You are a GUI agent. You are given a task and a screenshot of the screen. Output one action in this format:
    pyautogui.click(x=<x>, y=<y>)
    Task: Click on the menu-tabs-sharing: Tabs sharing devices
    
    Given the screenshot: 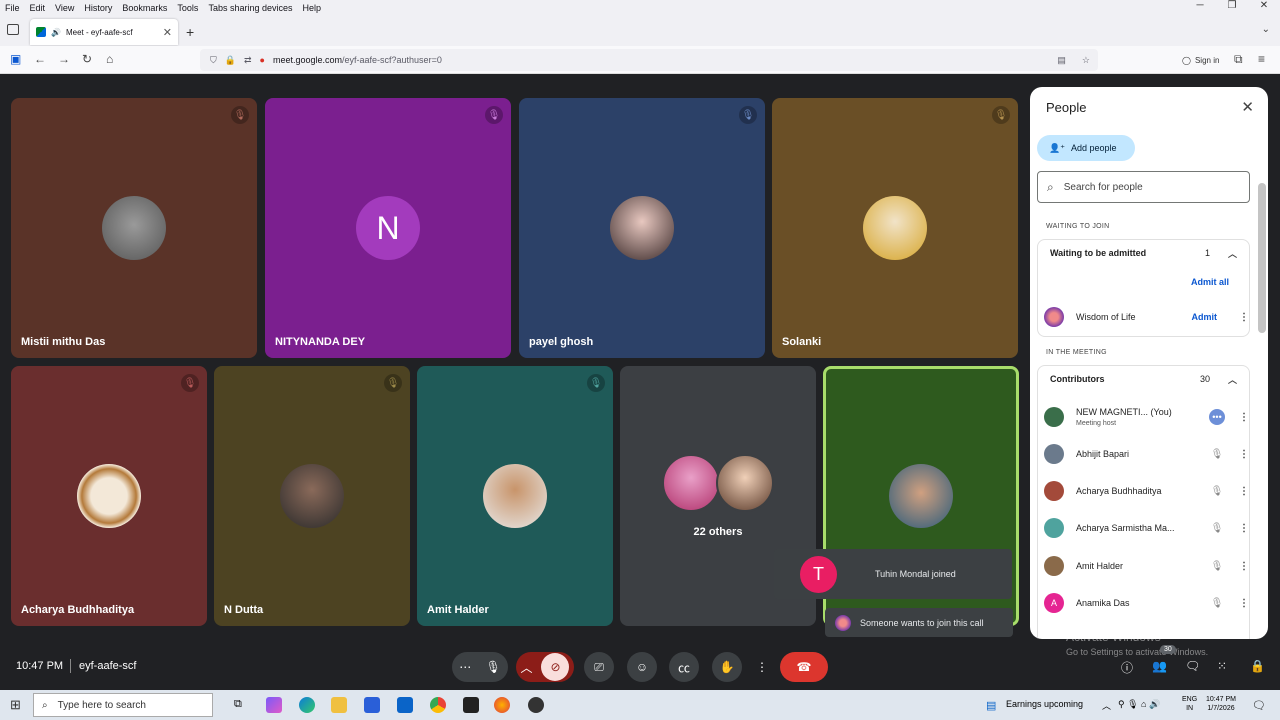 What is the action you would take?
    pyautogui.click(x=250, y=8)
    